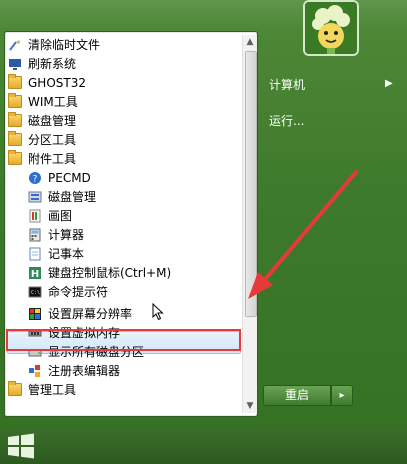 This screenshot has height=464, width=407. I want to click on svg-text: C:\, so click(35, 293).